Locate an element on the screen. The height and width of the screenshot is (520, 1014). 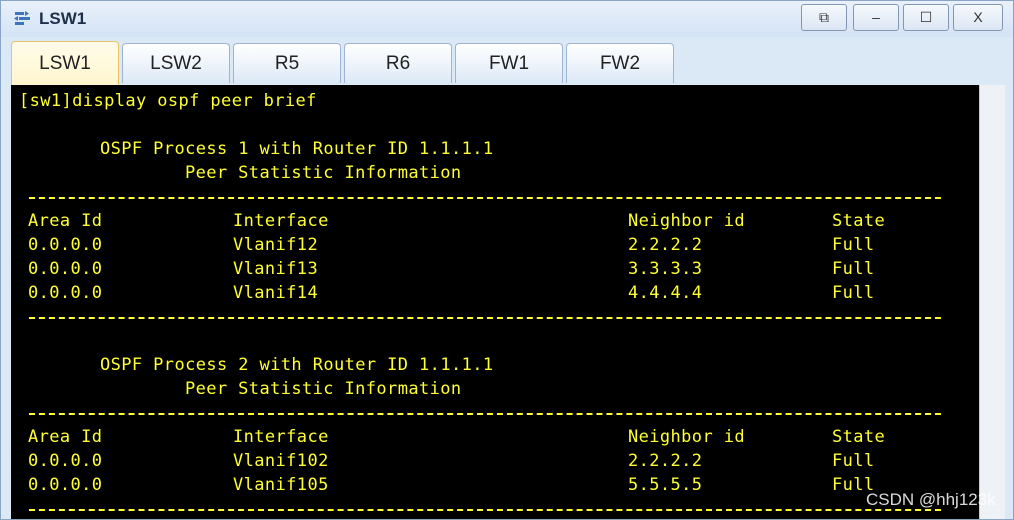
watermark: CSDN @hhj123k is located at coordinates (931, 499).